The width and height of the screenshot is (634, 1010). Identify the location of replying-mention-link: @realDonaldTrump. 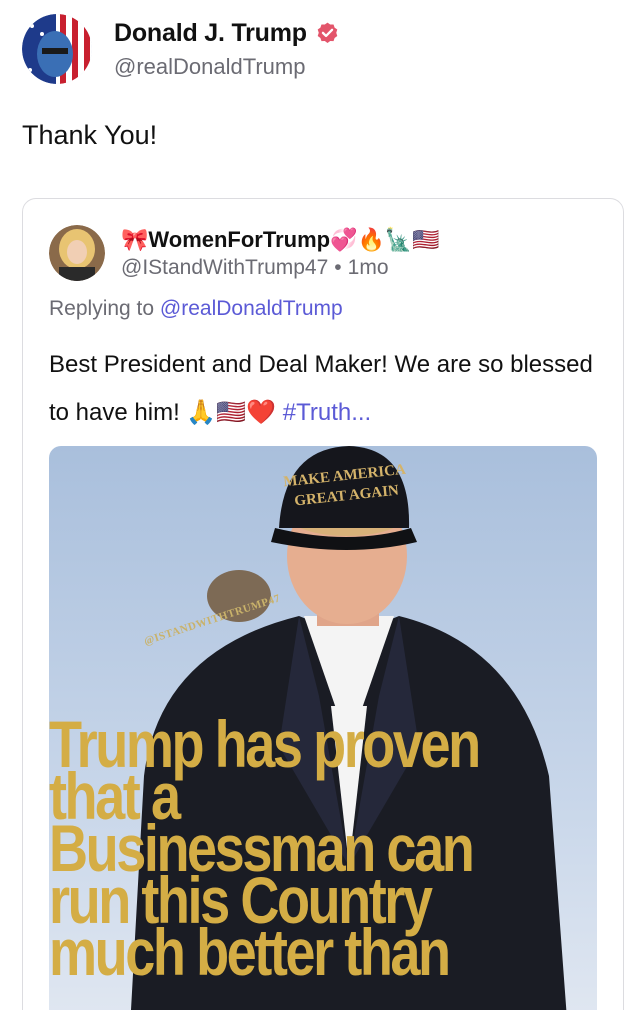
(251, 308).